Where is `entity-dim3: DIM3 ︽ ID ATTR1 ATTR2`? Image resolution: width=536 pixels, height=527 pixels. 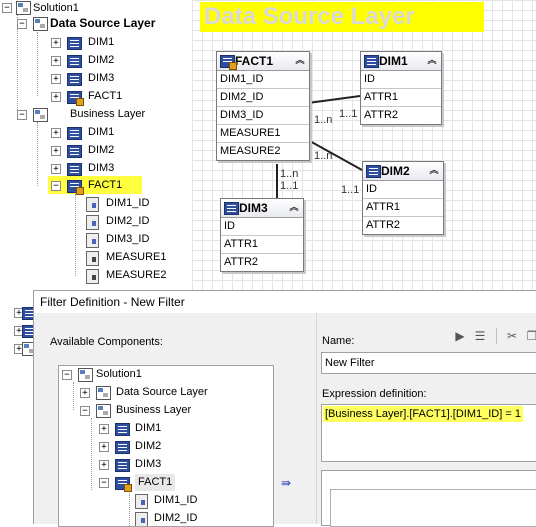 entity-dim3: DIM3 ︽ ID ATTR1 ATTR2 is located at coordinates (262, 235).